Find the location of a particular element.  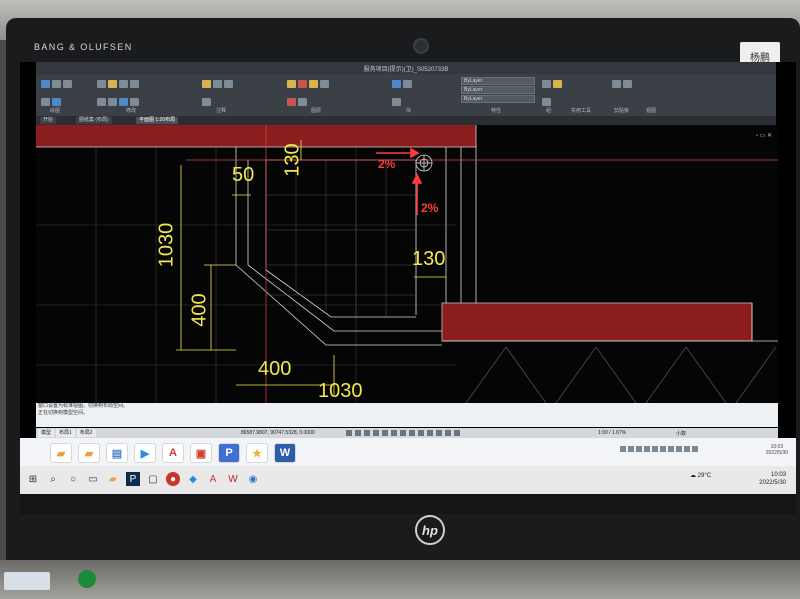

ribbon-group-group is located at coordinates (571, 91).